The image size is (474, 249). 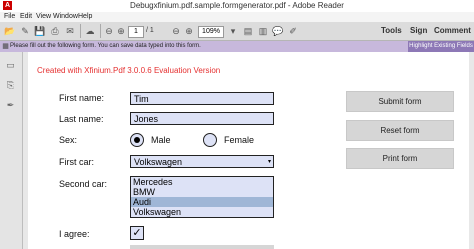 I want to click on first-car-dropdown: Volkswagen ▾, so click(x=202, y=161).